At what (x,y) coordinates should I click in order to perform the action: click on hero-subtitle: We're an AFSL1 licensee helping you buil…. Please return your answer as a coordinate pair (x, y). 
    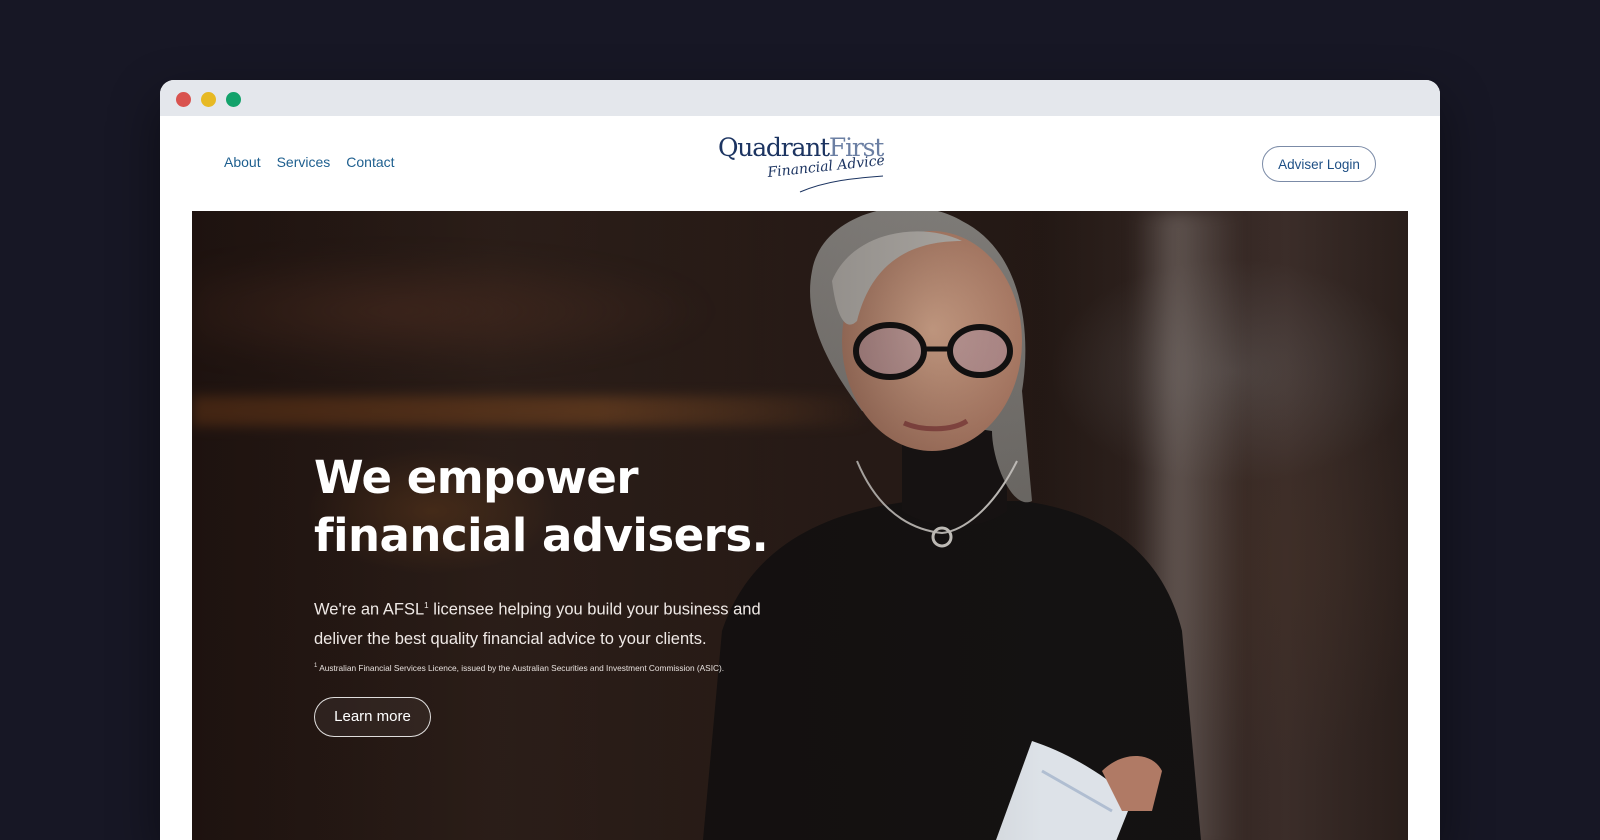
    Looking at the image, I should click on (544, 622).